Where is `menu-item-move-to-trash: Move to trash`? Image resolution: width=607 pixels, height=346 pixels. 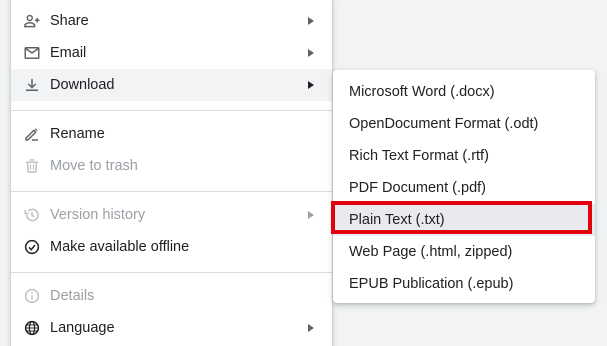 menu-item-move-to-trash: Move to trash is located at coordinates (171, 166).